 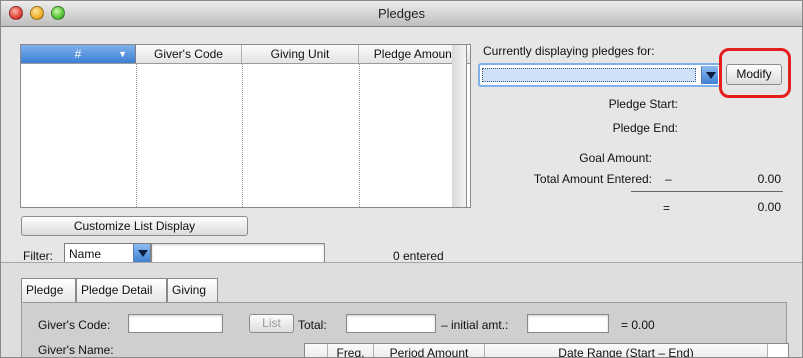 I want to click on tab-pledge: Pledge, so click(x=48, y=290).